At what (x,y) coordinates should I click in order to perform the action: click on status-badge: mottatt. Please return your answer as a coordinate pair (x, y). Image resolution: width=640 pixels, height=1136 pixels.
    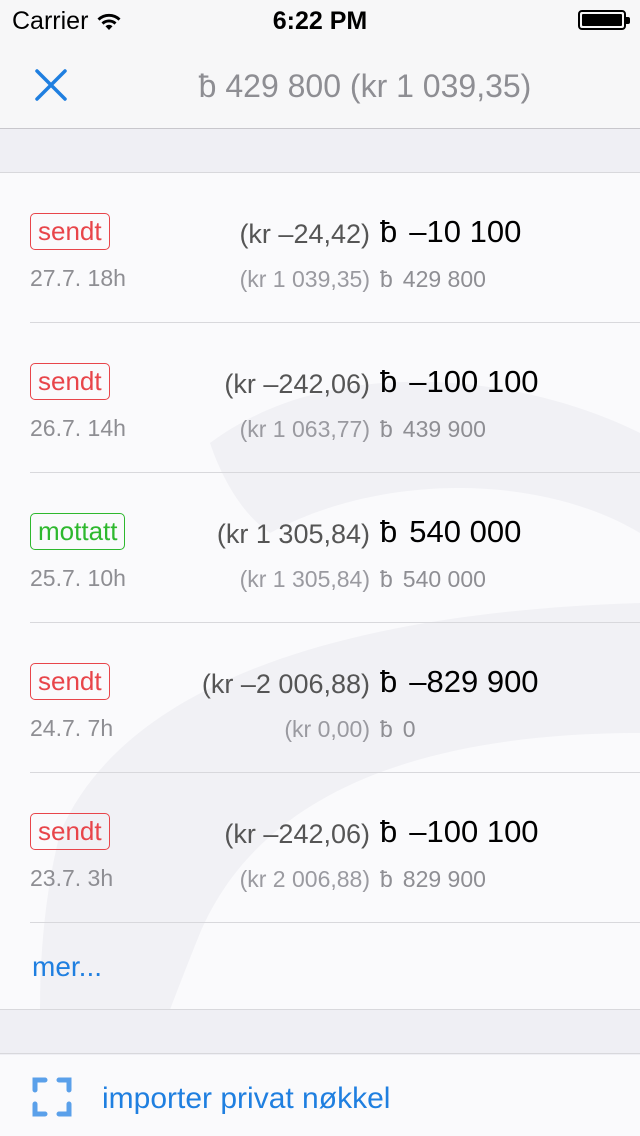
    Looking at the image, I should click on (78, 531).